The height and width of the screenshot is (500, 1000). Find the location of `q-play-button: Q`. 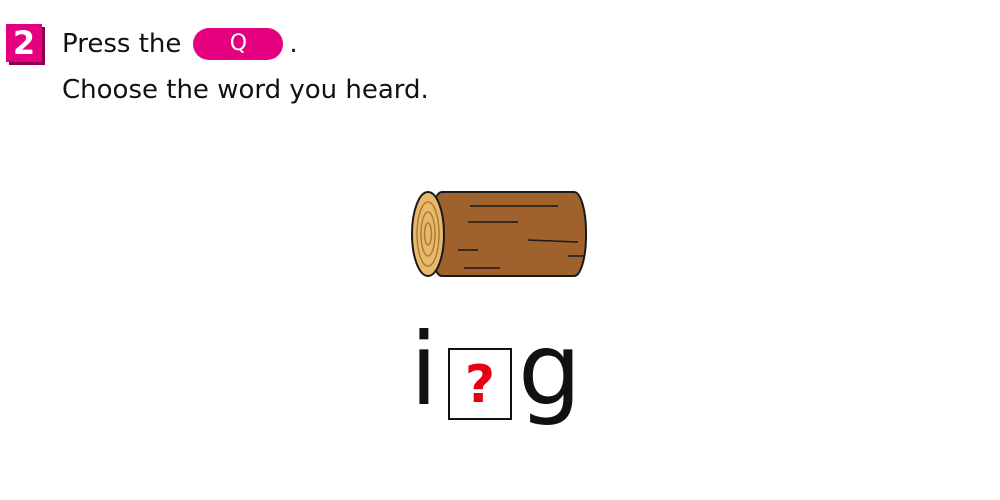

q-play-button: Q is located at coordinates (238, 44).